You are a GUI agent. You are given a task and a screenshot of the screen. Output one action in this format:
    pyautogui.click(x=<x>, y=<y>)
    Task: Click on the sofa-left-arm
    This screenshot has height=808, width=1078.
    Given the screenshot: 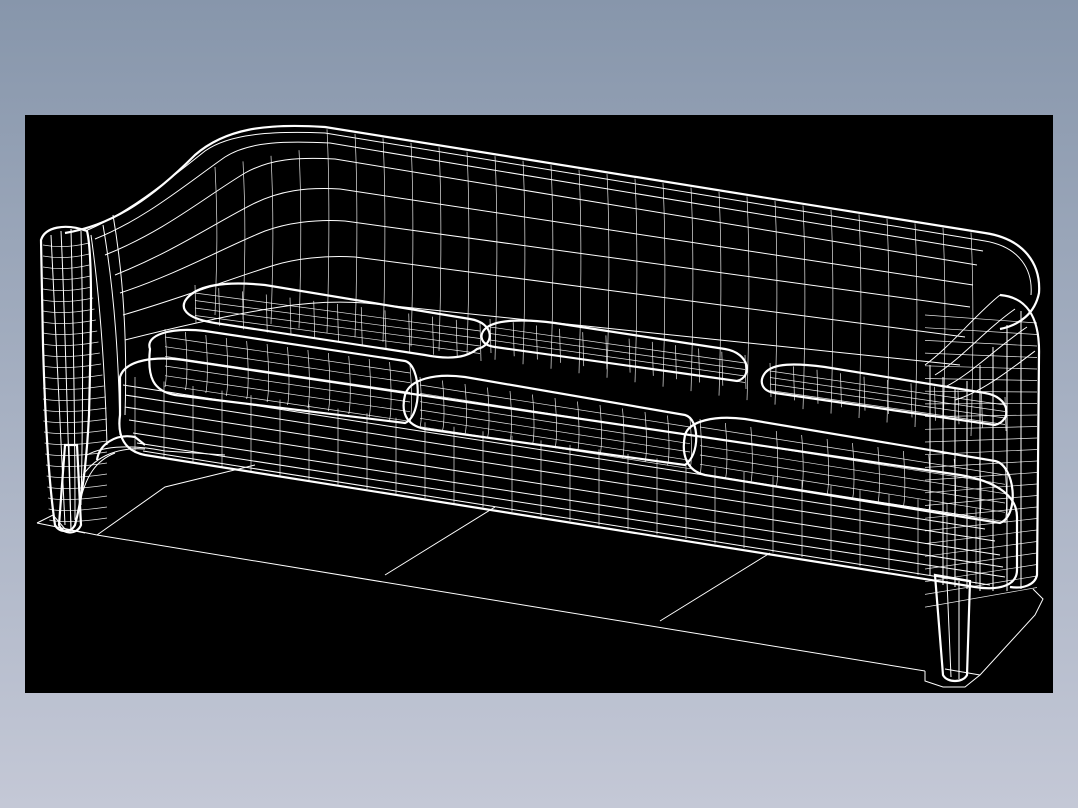 What is the action you would take?
    pyautogui.click(x=132, y=373)
    